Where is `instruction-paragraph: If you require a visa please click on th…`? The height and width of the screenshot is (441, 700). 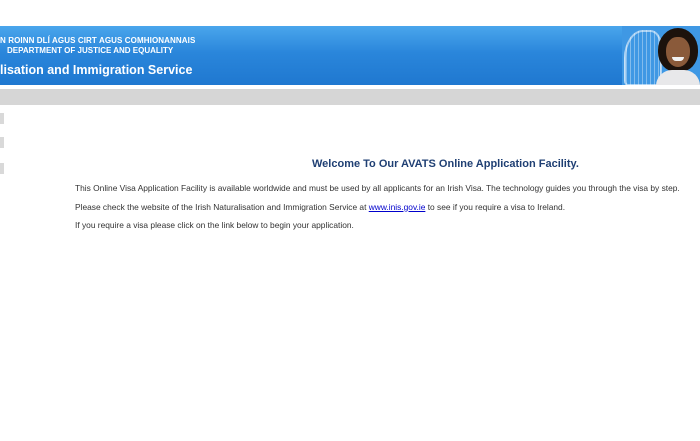
instruction-paragraph: If you require a visa please click on th… is located at coordinates (214, 225).